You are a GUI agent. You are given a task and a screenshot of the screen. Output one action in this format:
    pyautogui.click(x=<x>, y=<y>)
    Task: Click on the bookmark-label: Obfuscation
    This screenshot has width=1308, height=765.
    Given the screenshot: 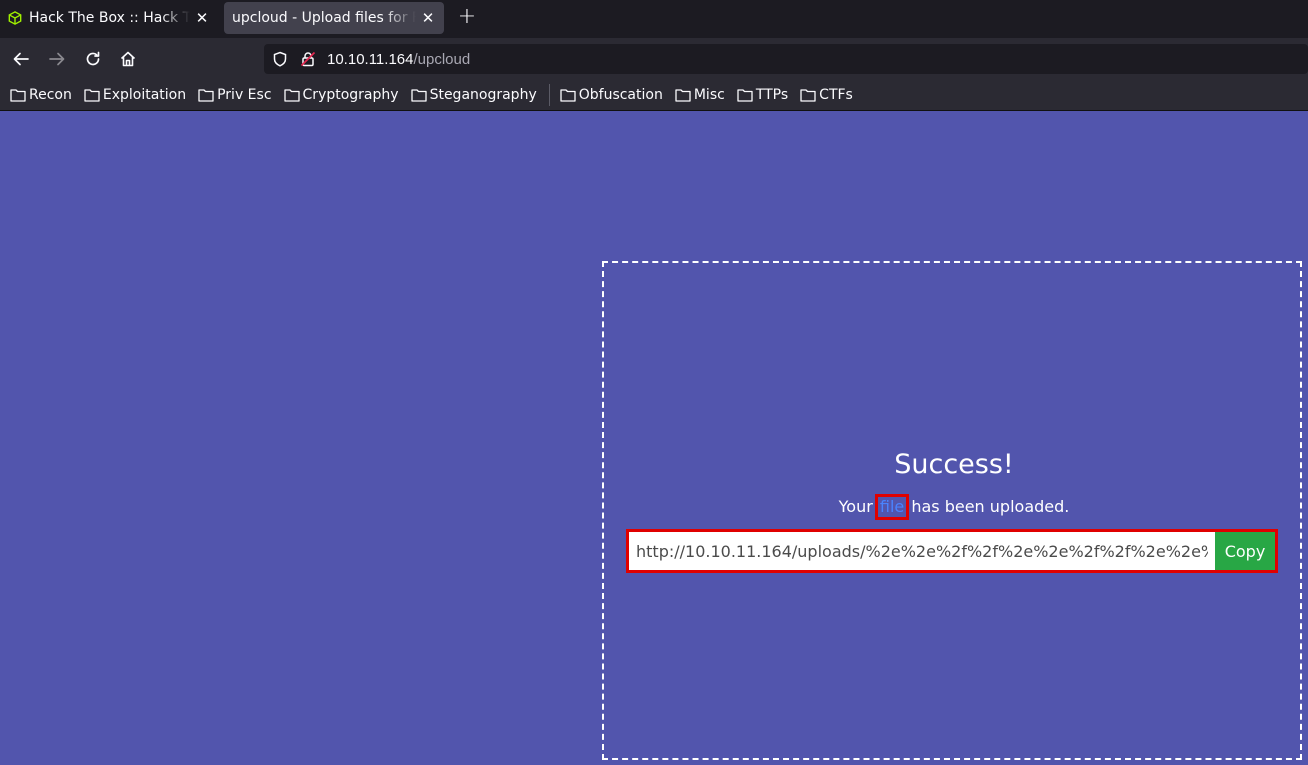 What is the action you would take?
    pyautogui.click(x=620, y=95)
    